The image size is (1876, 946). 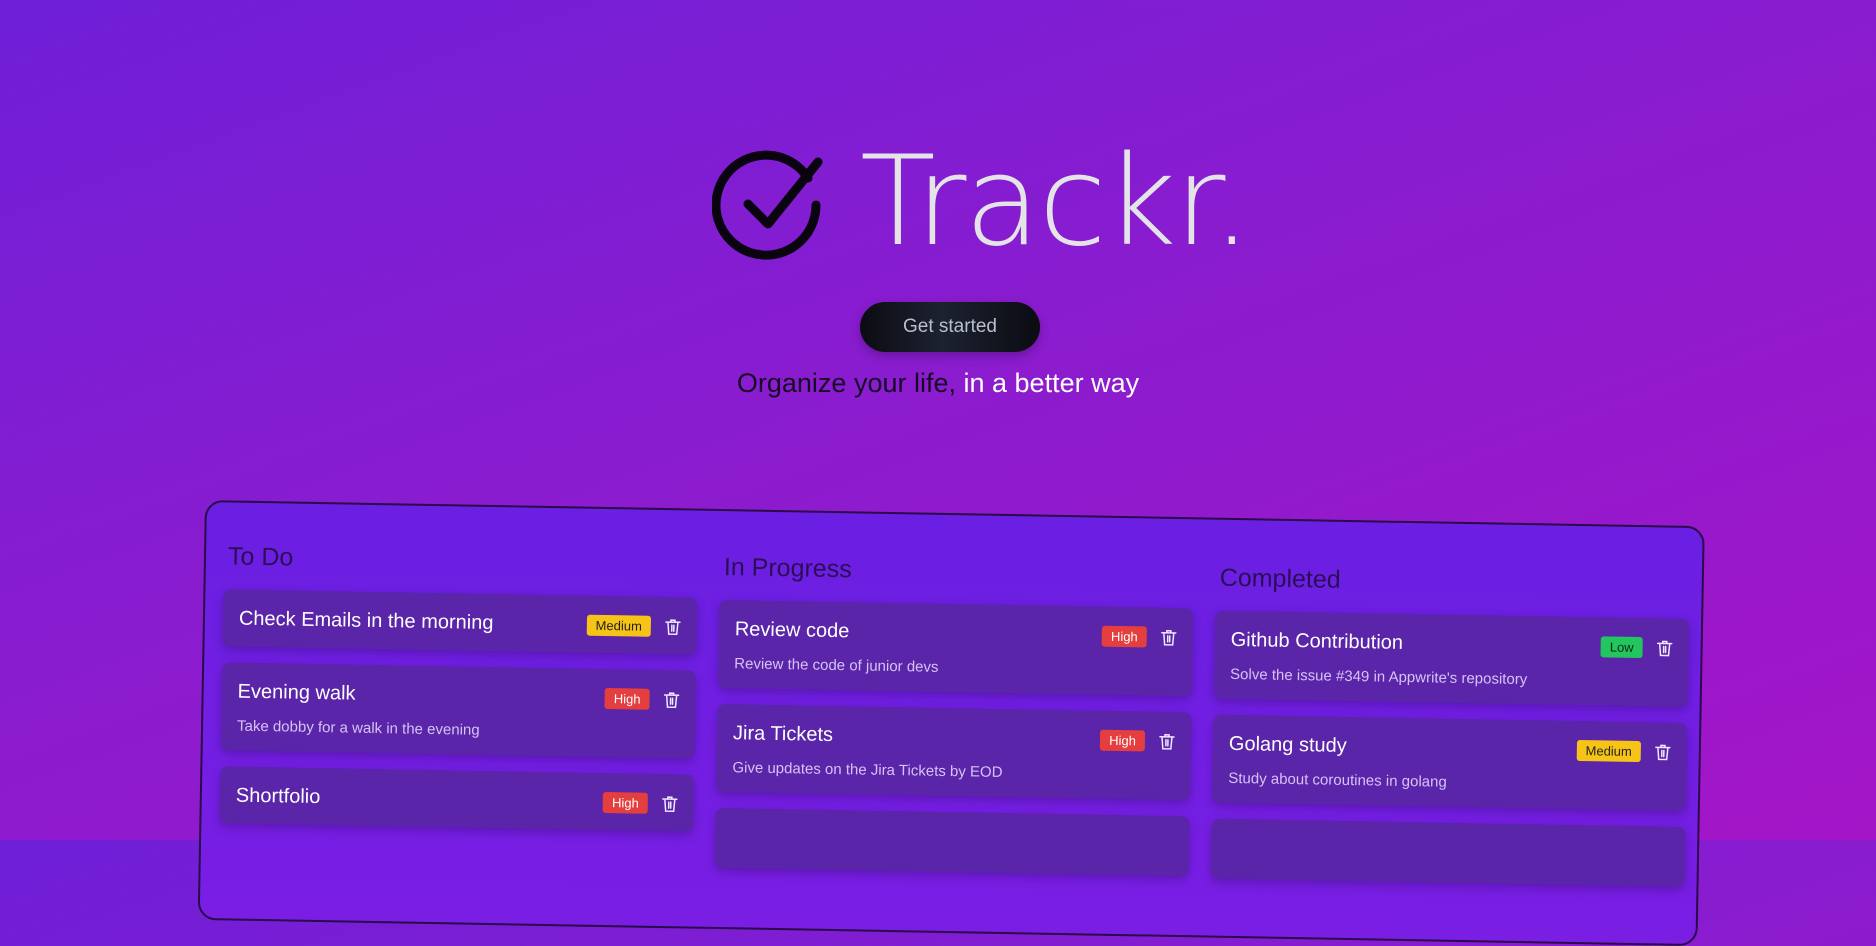 I want to click on brand-logo: Trackr., so click(x=981, y=202).